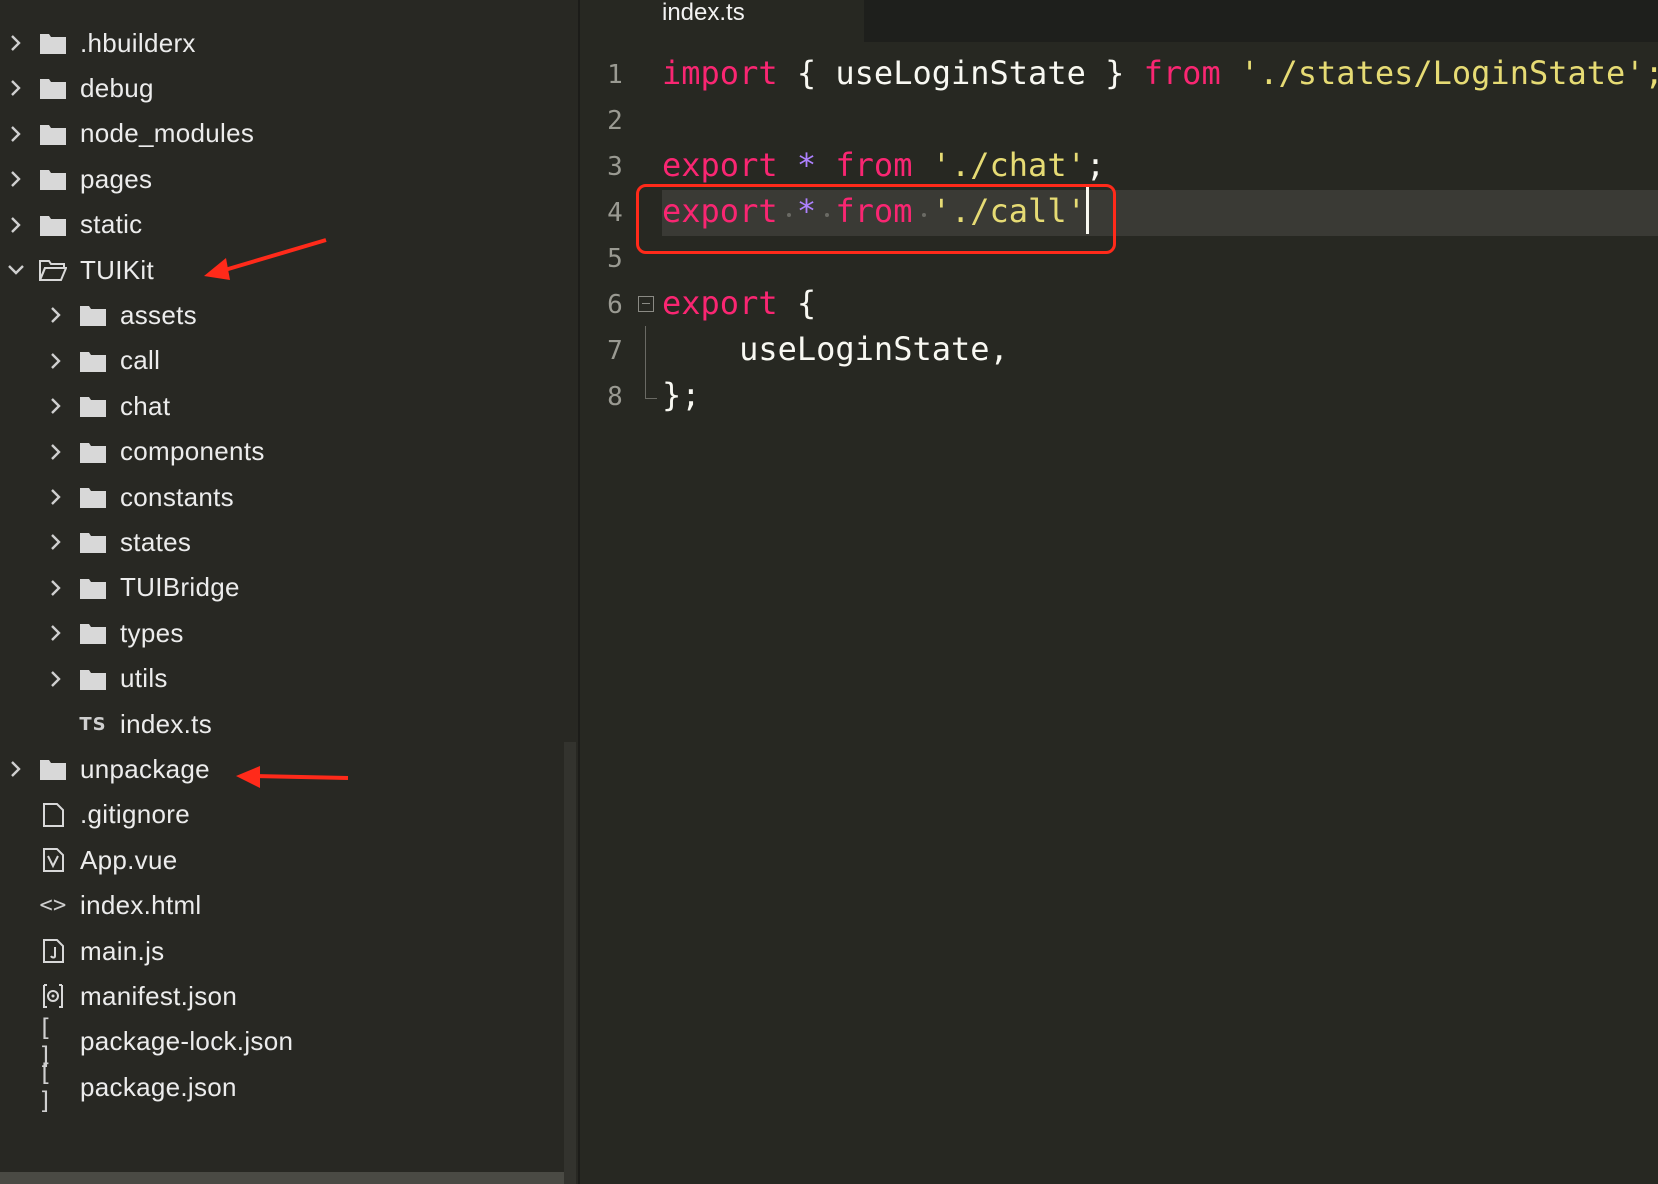  What do you see at coordinates (284, 43) in the screenshot?
I see `tree-item-hbuilderx: .hbuilderx` at bounding box center [284, 43].